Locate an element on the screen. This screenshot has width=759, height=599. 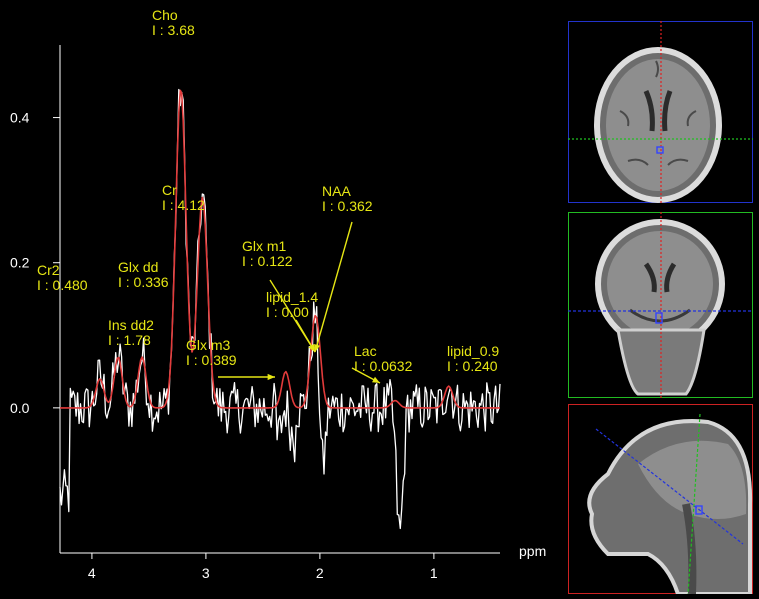
peak-integral-label: I : 0.389 is located at coordinates (211, 360).